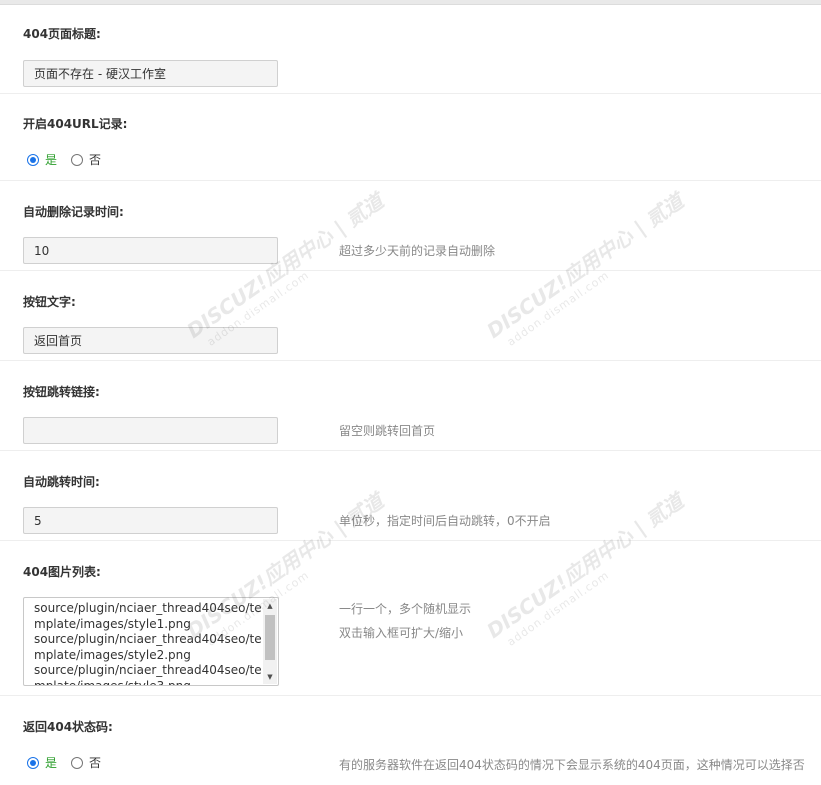 Image resolution: width=821 pixels, height=785 pixels. I want to click on url-log-label: 开启404URL记录:, so click(75, 124).